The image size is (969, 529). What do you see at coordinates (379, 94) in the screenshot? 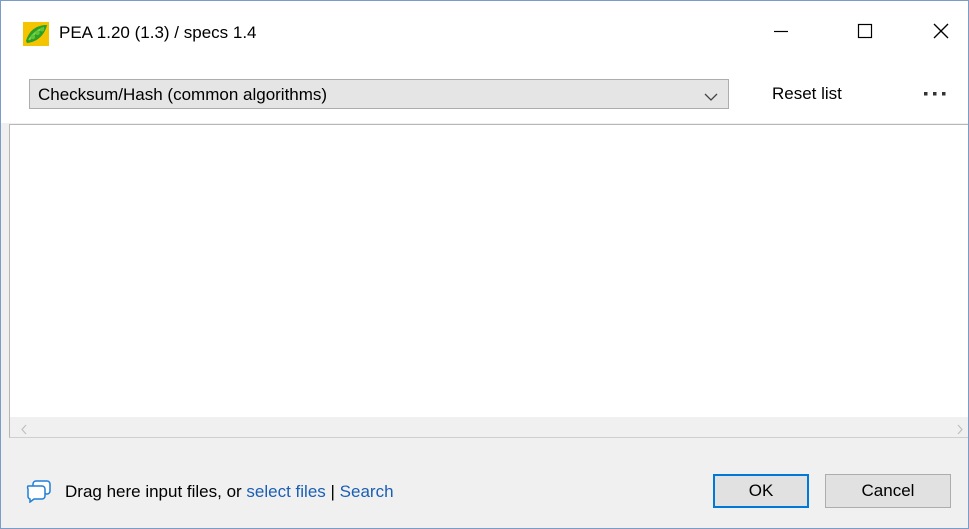
I see `profile-dropdown: Checksum/Hash (common algorithms)` at bounding box center [379, 94].